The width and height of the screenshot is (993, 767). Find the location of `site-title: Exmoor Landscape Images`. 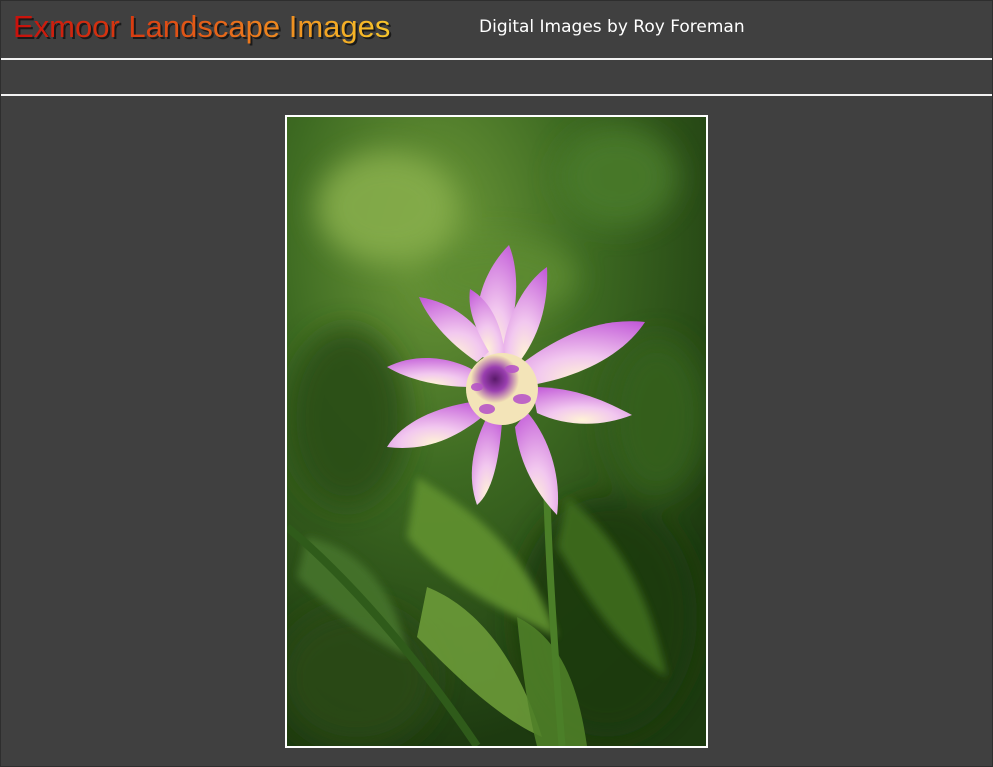

site-title: Exmoor Landscape Images is located at coordinates (201, 27).